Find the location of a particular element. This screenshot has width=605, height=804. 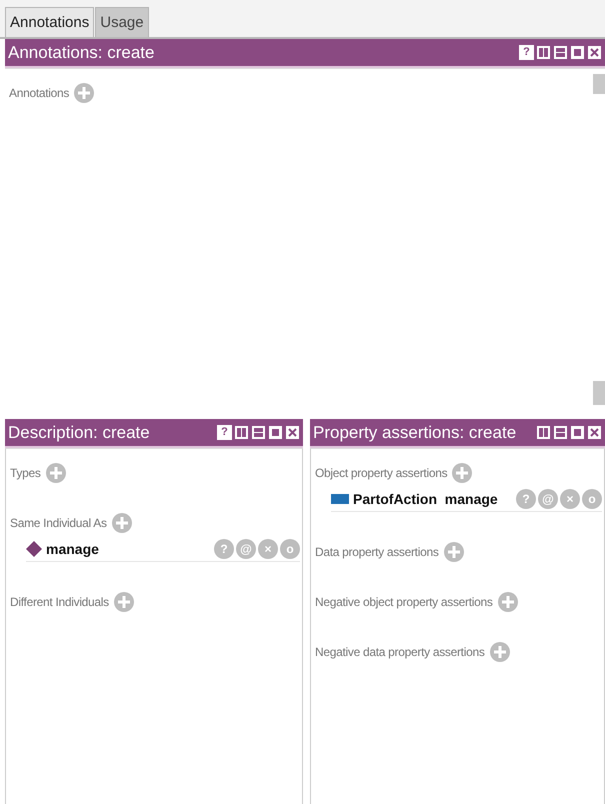

section-label: Types is located at coordinates (25, 473).